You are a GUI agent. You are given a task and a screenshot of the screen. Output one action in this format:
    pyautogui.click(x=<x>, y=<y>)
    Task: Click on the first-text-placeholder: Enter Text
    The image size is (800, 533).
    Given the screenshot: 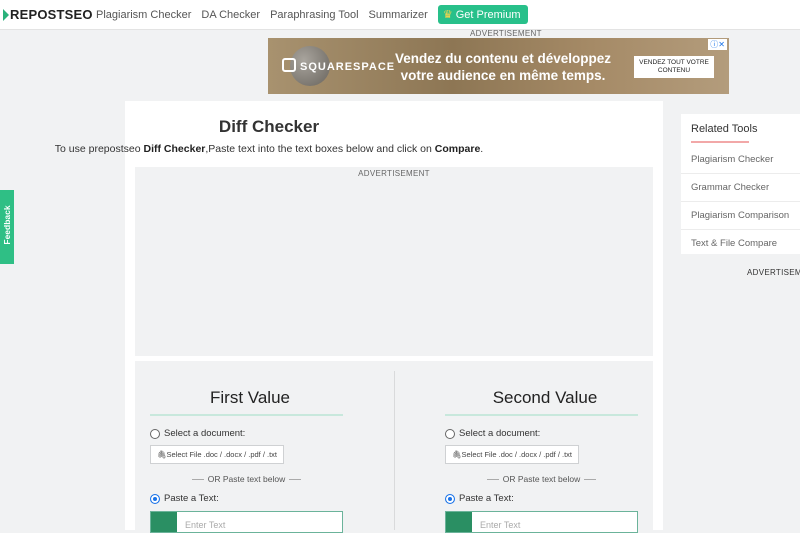 What is the action you would take?
    pyautogui.click(x=205, y=525)
    